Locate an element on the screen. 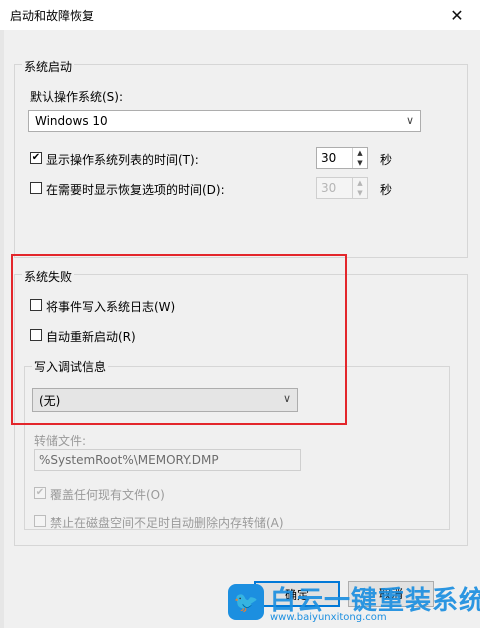  show-list-label: 显示操作系统列表的时间(T): is located at coordinates (122, 160).